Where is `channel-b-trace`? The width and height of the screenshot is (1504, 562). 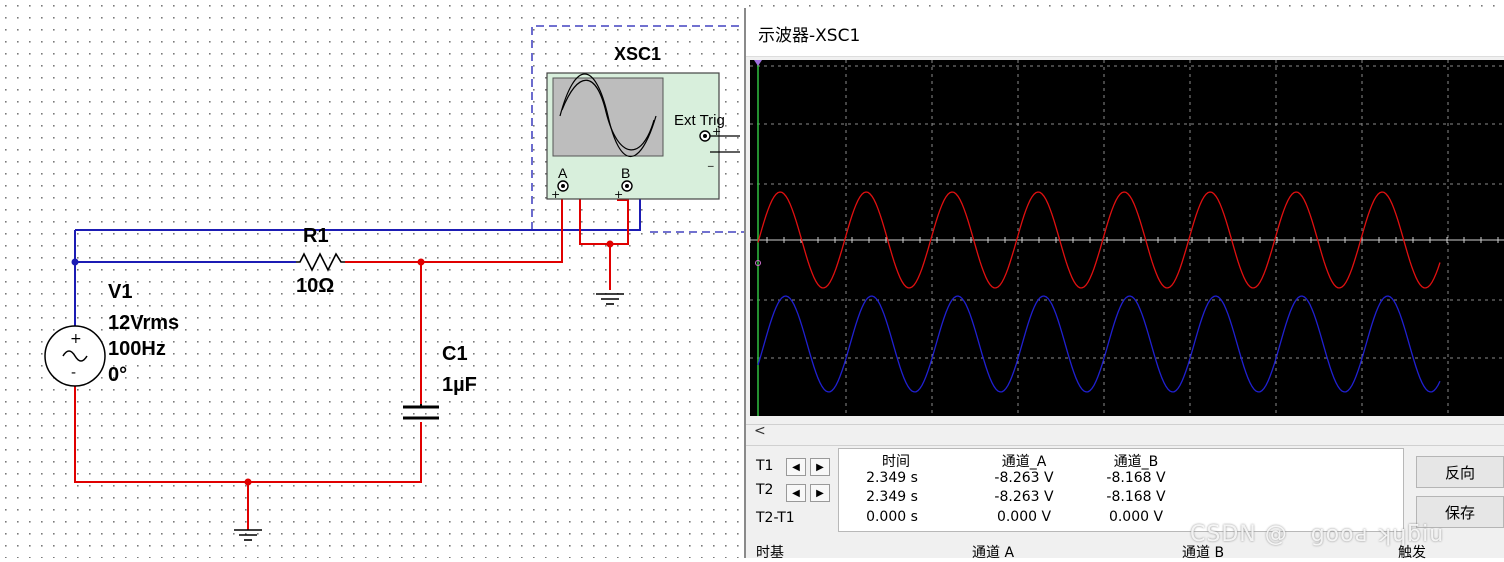
channel-b-trace is located at coordinates (1099, 344).